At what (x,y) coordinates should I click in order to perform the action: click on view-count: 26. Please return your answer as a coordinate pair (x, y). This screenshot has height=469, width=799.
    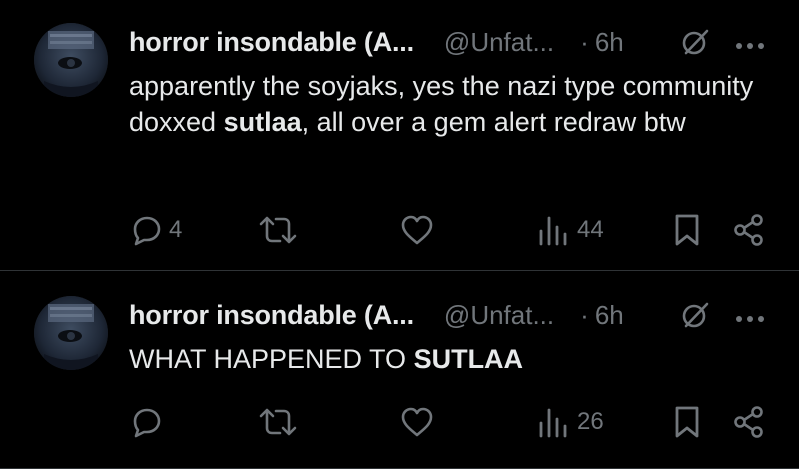
    Looking at the image, I should click on (590, 421).